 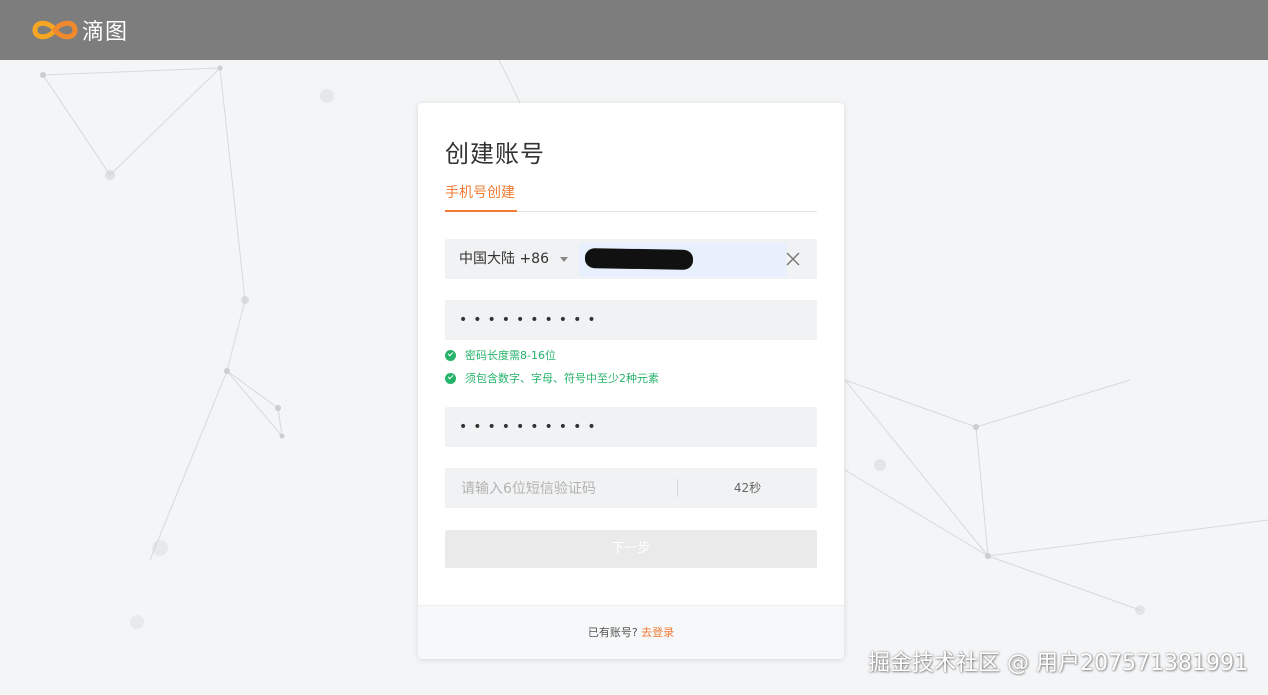 What do you see at coordinates (657, 632) in the screenshot?
I see `go-login-link: 去登录` at bounding box center [657, 632].